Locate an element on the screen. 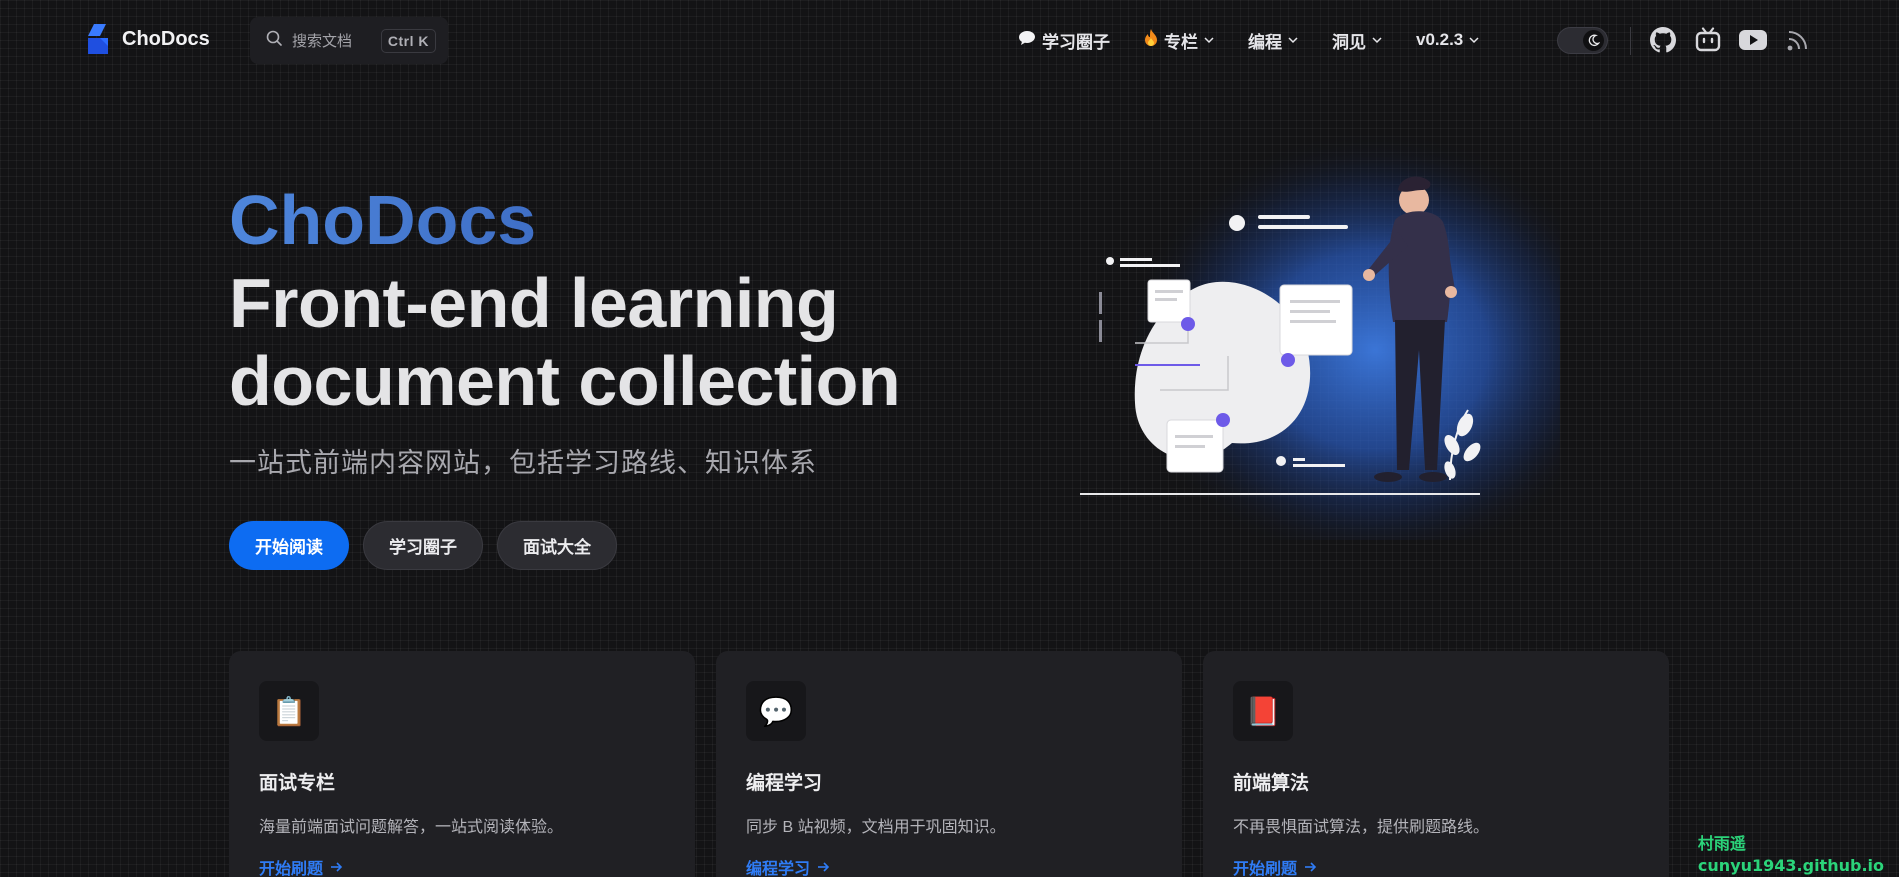 The height and width of the screenshot is (877, 1899). nav-item-programming: 编程 is located at coordinates (1273, 40).